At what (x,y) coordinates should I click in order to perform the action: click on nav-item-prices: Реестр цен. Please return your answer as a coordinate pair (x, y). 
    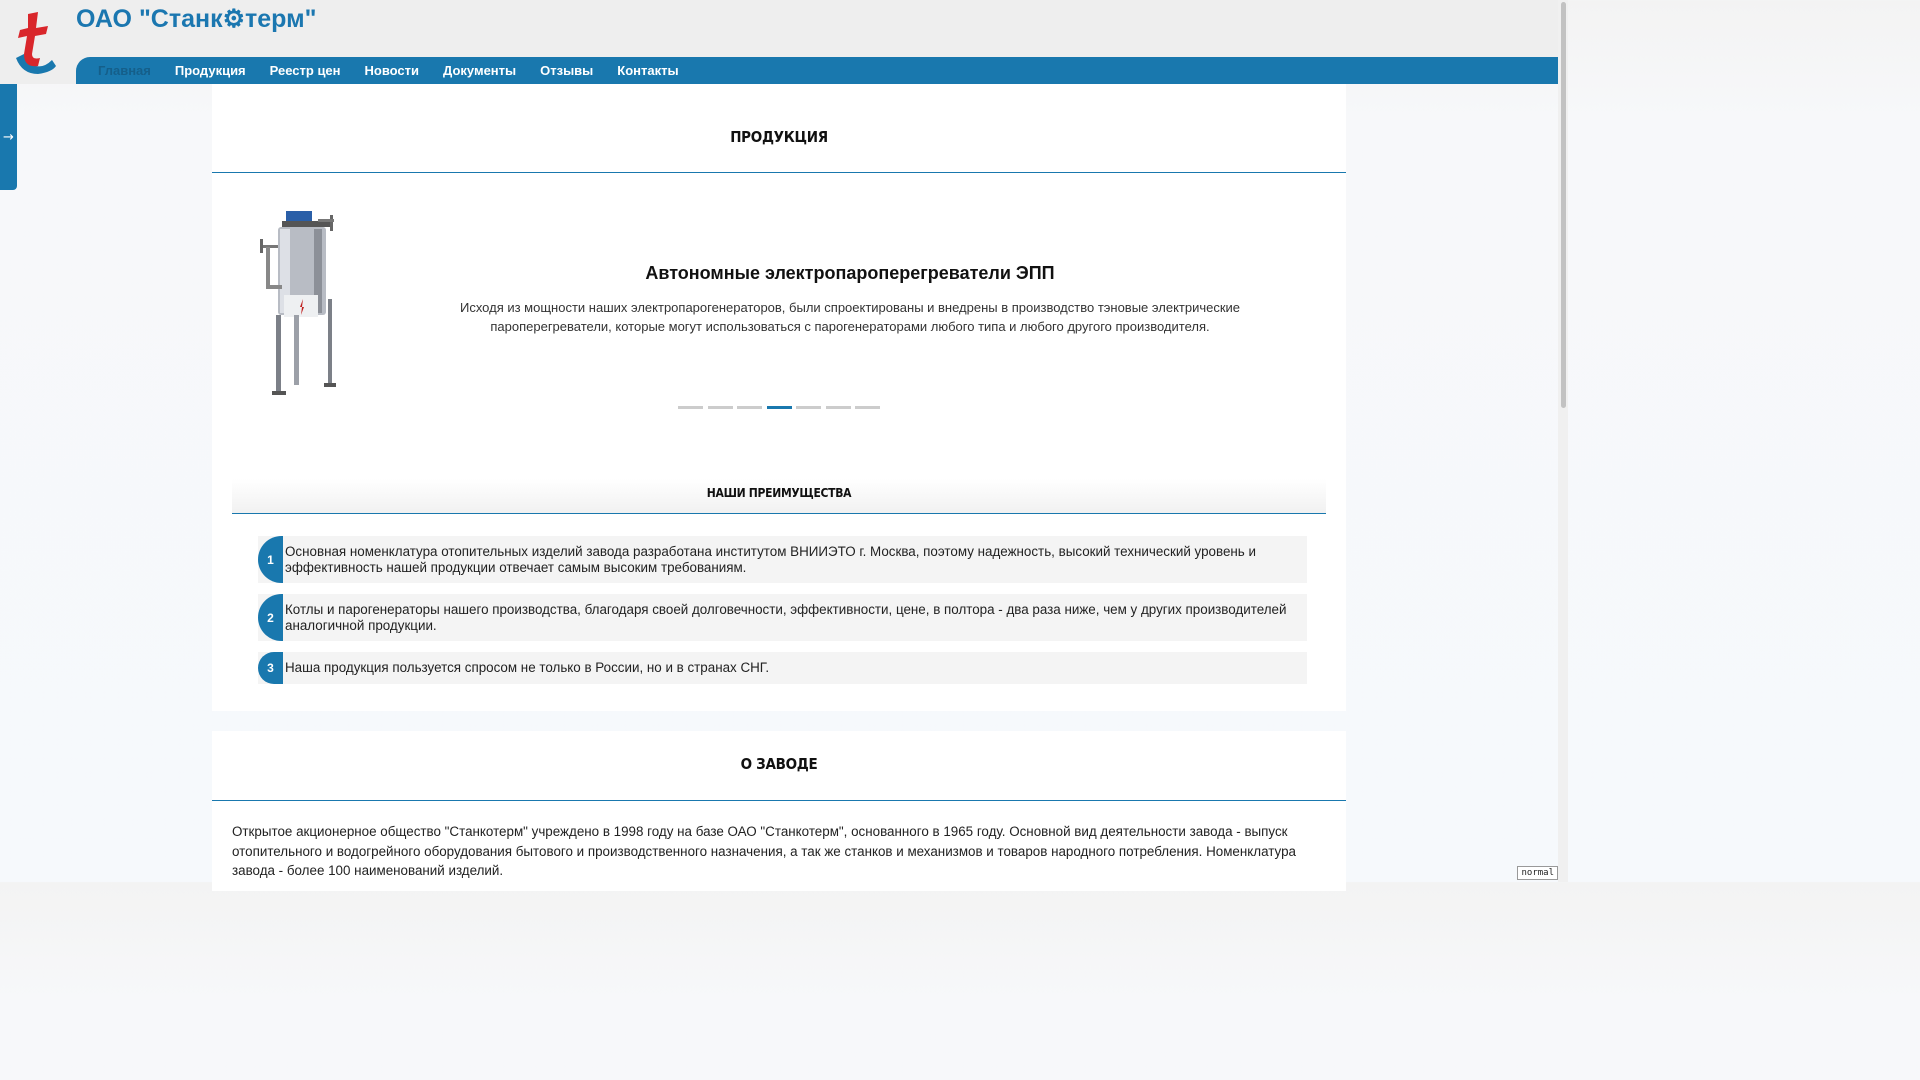
    Looking at the image, I should click on (305, 70).